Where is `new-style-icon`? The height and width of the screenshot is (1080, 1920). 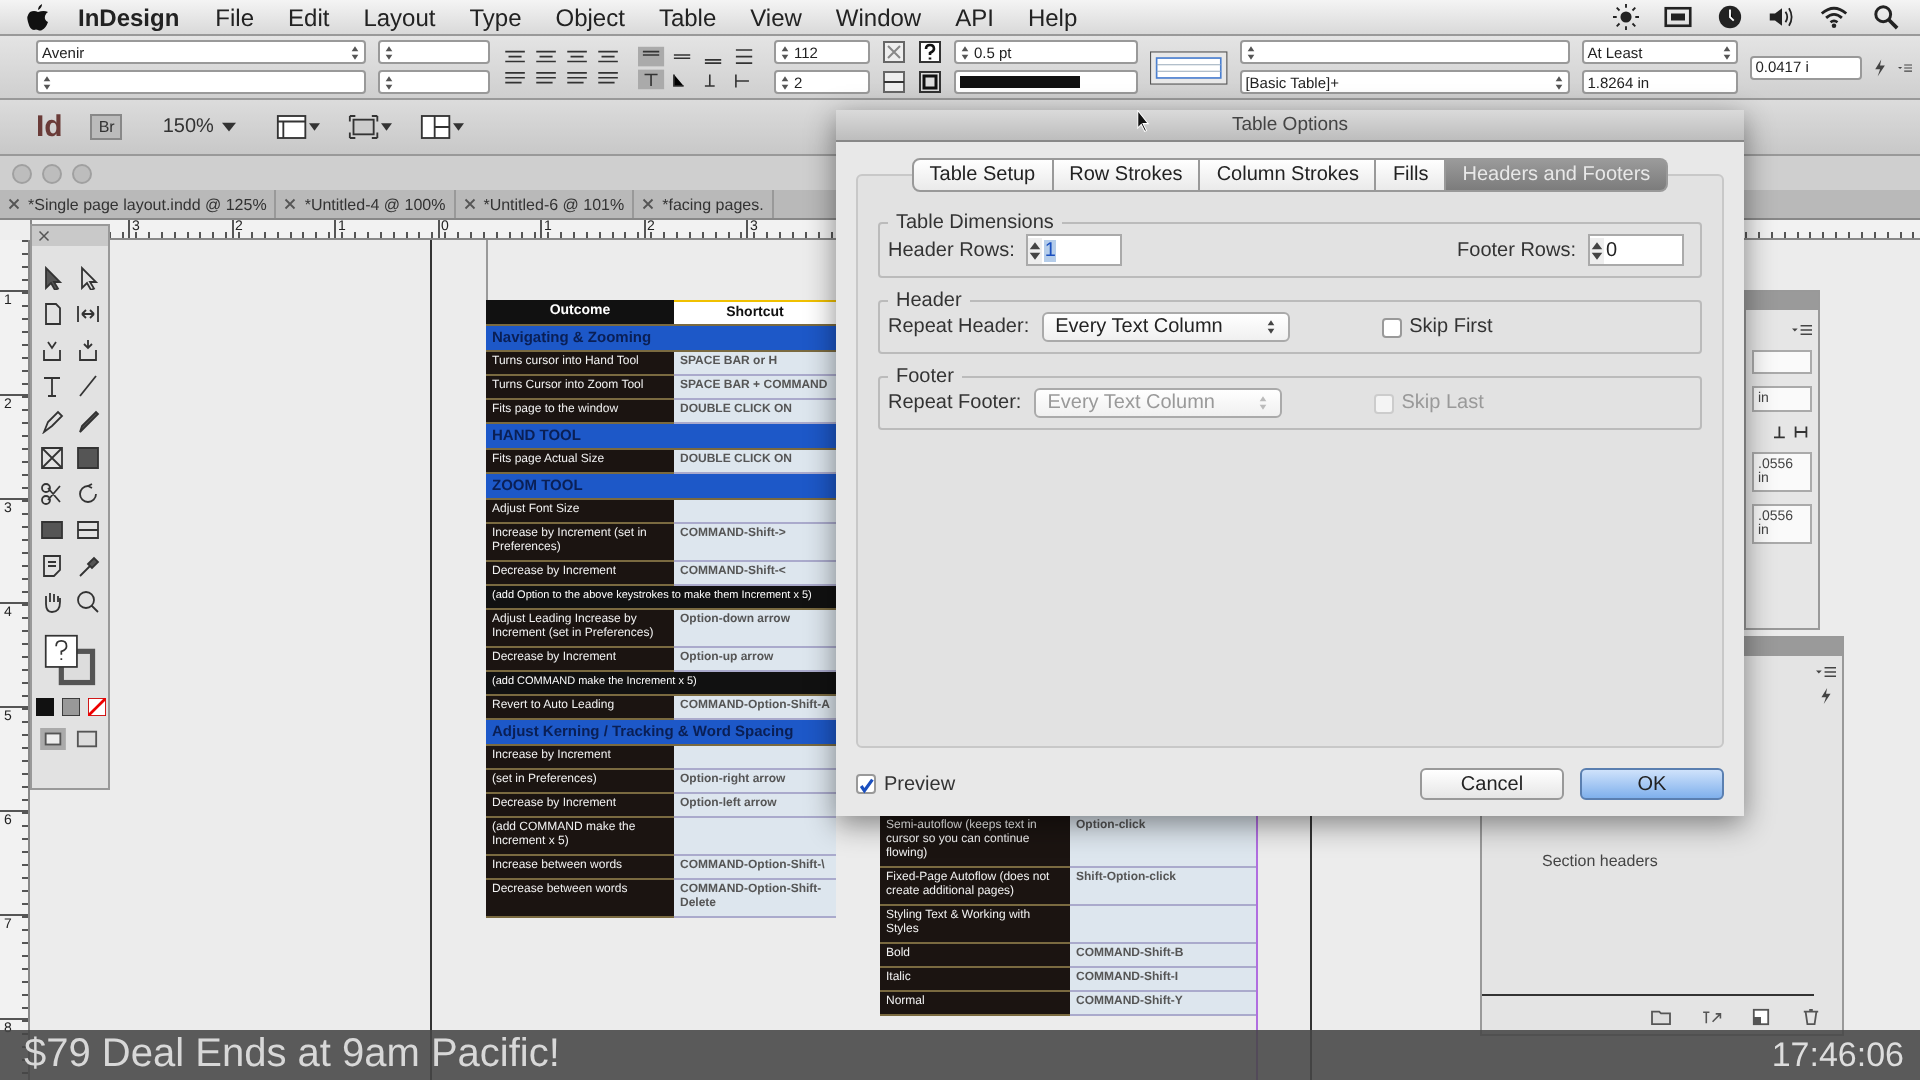 new-style-icon is located at coordinates (1761, 1017).